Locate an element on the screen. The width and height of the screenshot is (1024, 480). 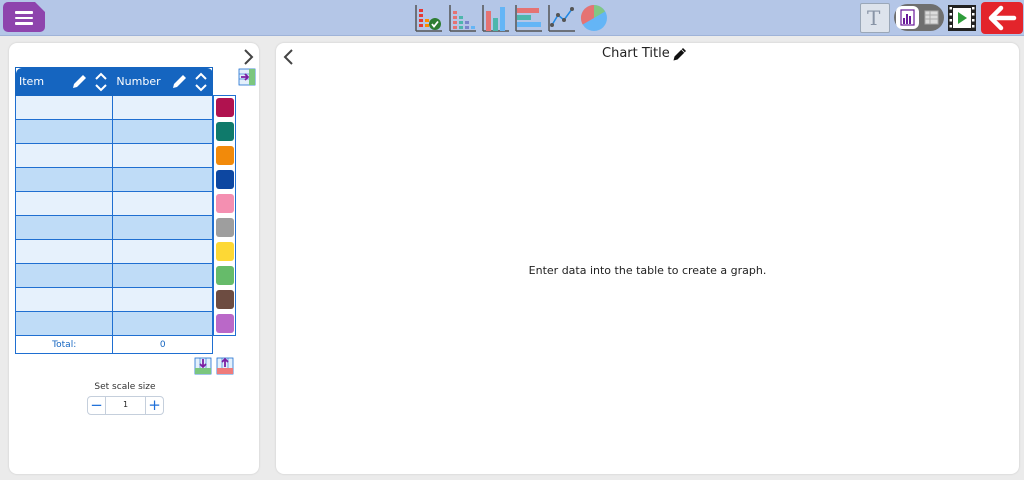
header-item-tools is located at coordinates (89, 82).